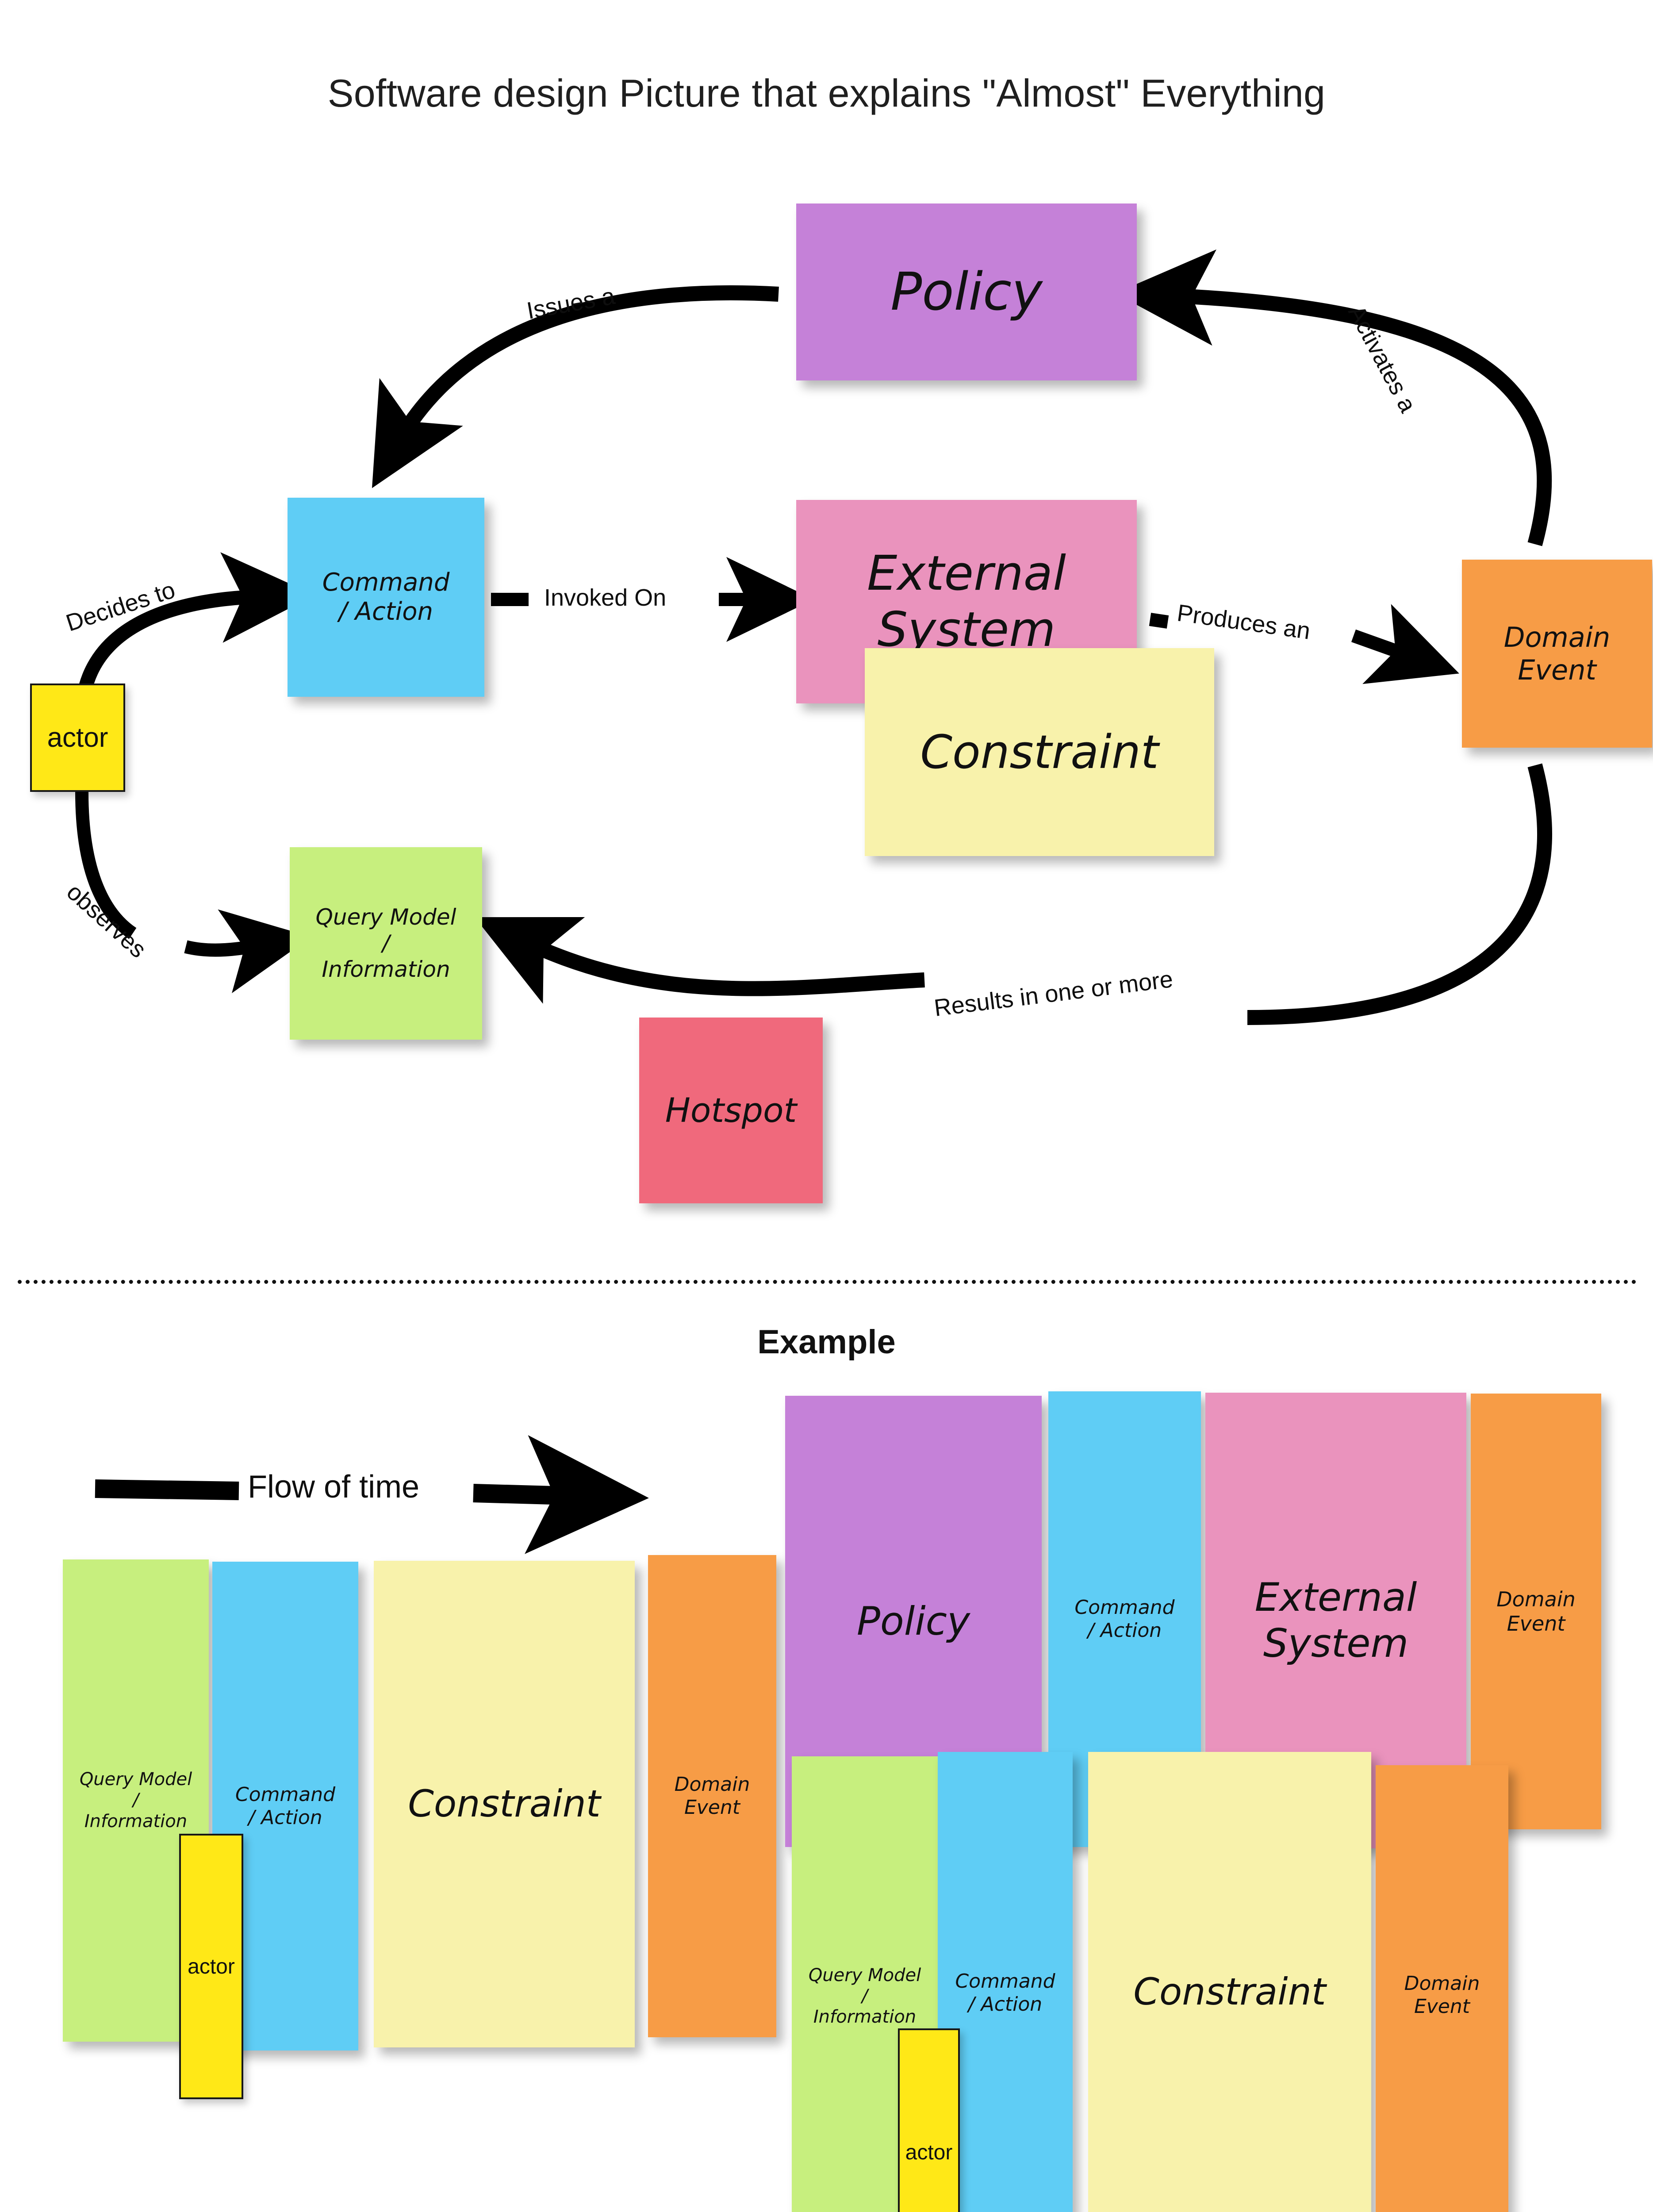 The image size is (1653, 2212). What do you see at coordinates (334, 1487) in the screenshot?
I see `flow-of-time-label: Flow of time` at bounding box center [334, 1487].